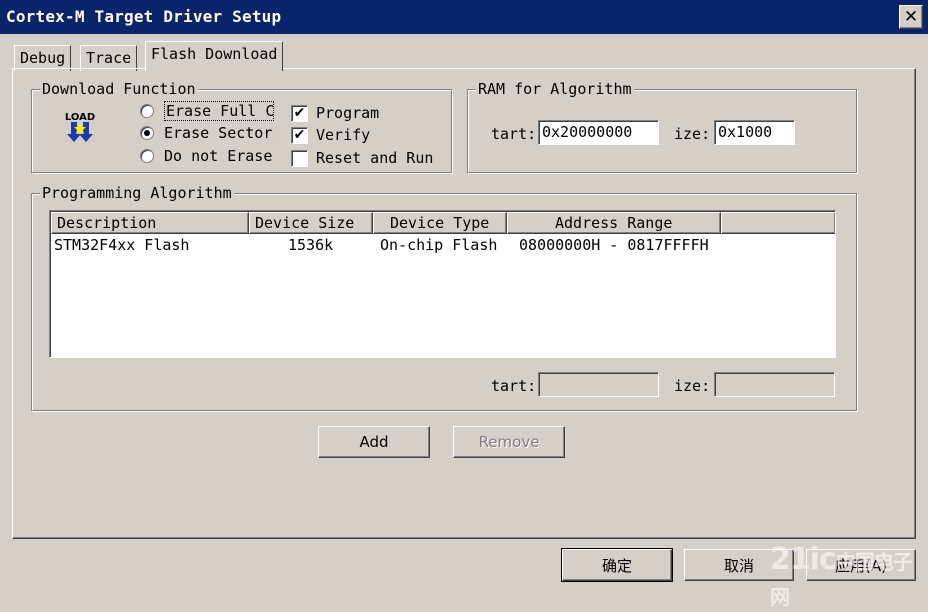 The image size is (928, 612). Describe the element at coordinates (614, 223) in the screenshot. I see `column-header-address-range: Address Range` at that location.